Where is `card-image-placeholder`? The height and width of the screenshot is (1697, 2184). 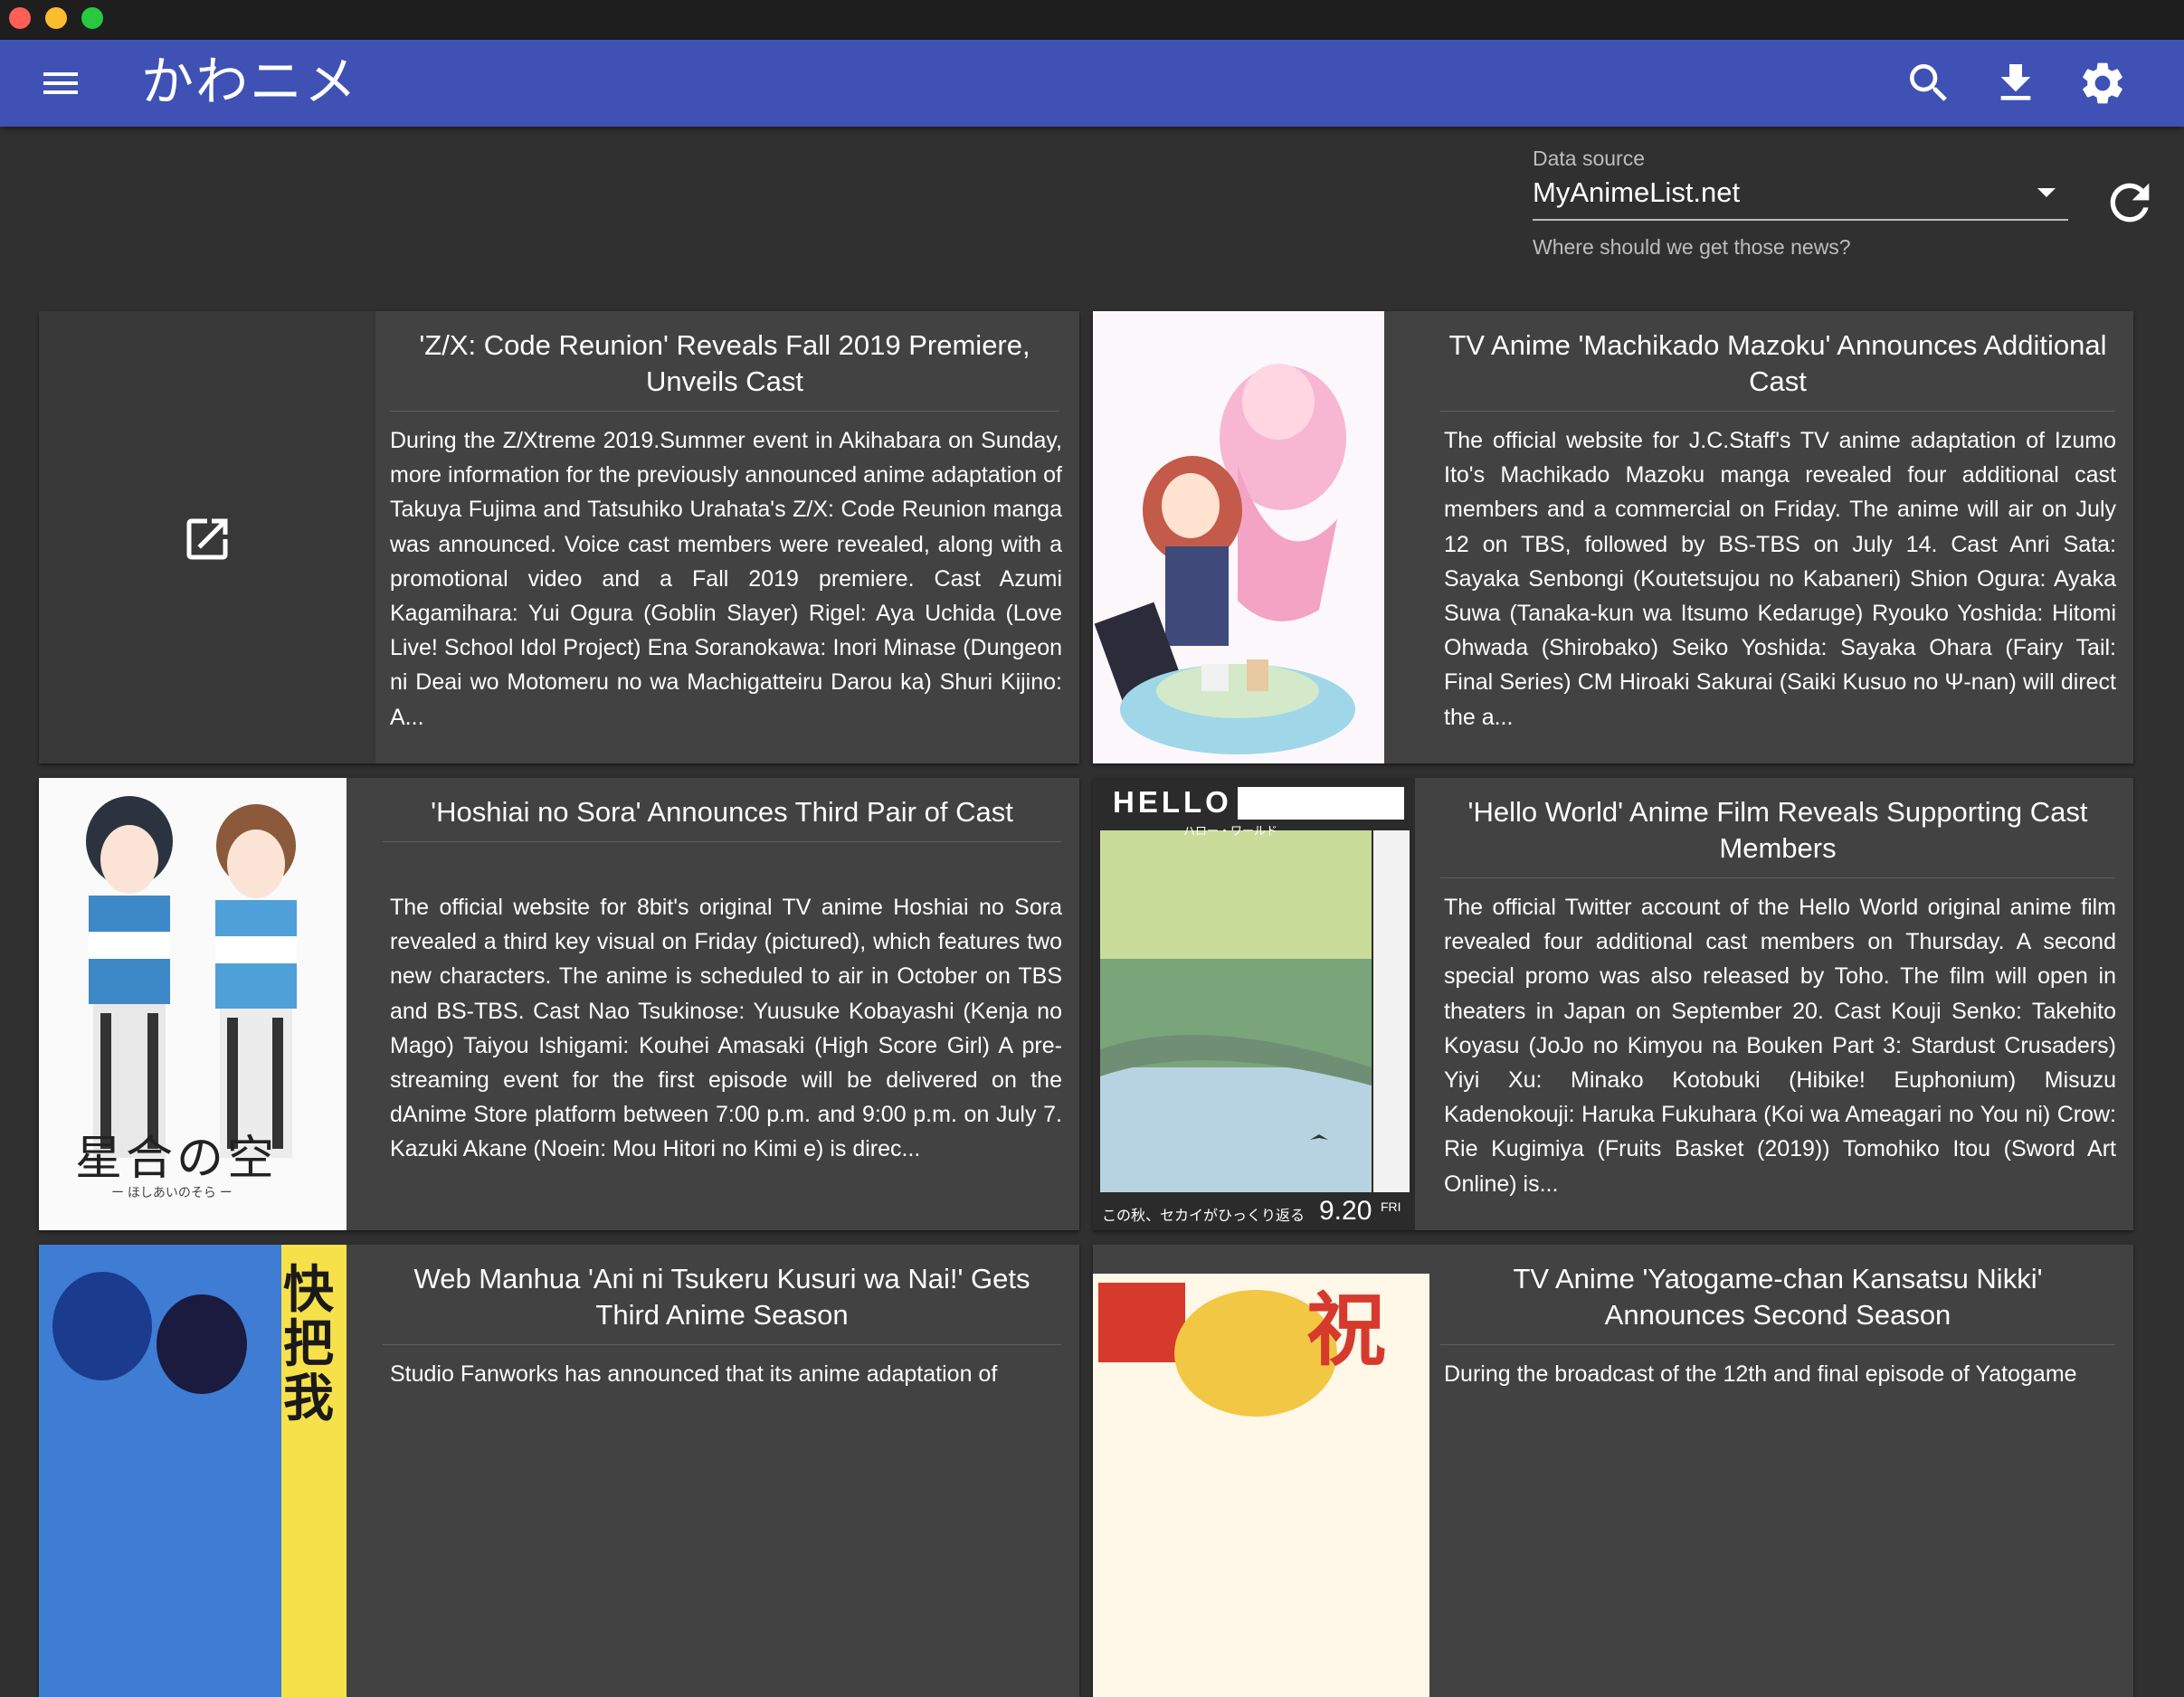 card-image-placeholder is located at coordinates (207, 537).